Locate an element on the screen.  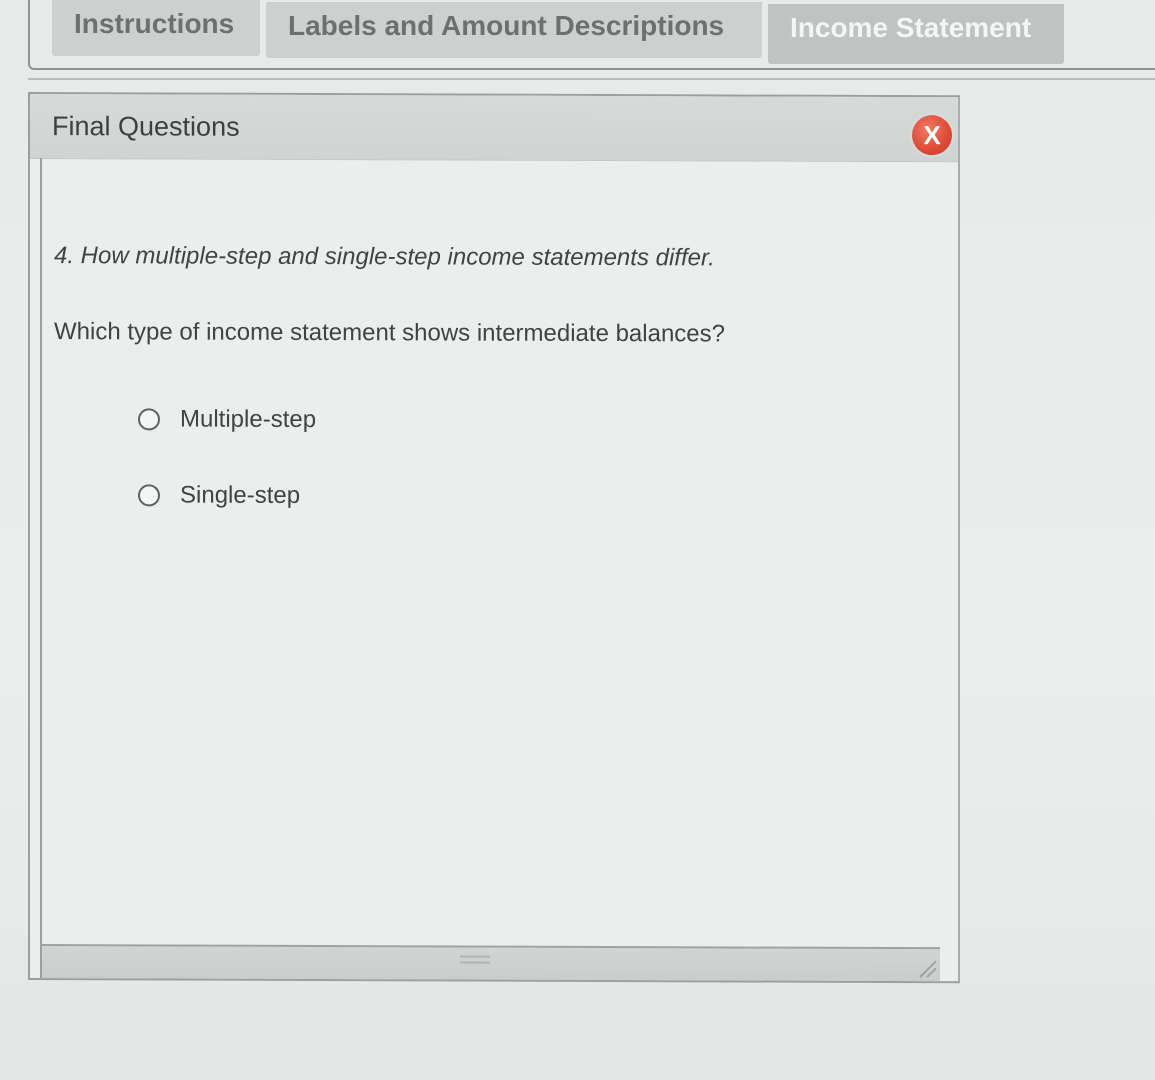
dialog-footer is located at coordinates (491, 963).